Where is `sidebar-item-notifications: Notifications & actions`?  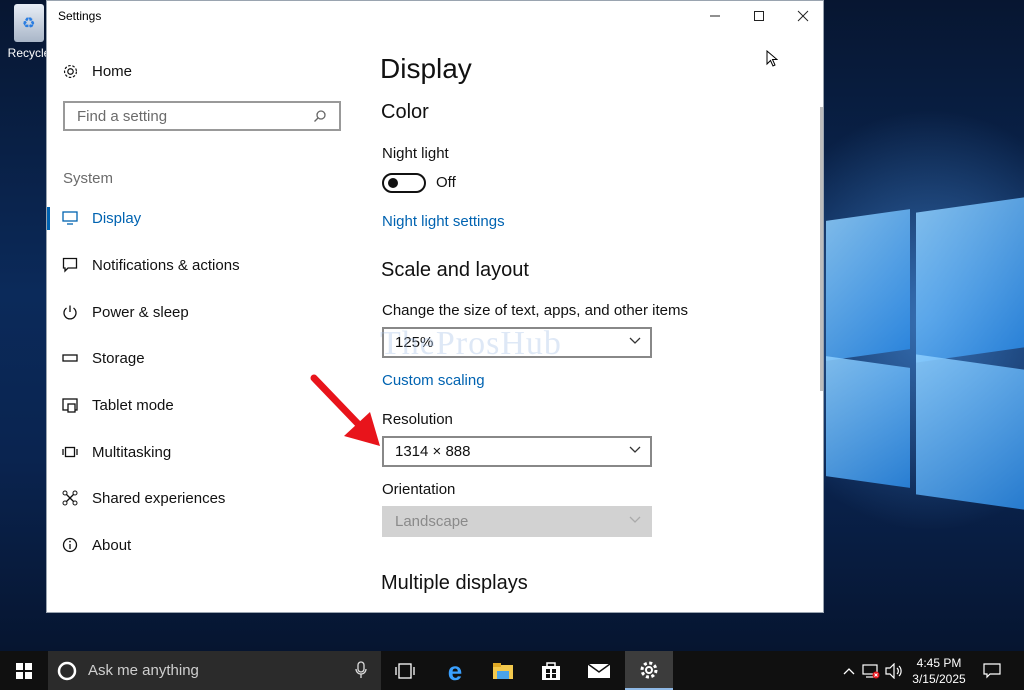 sidebar-item-notifications: Notifications & actions is located at coordinates (201, 265).